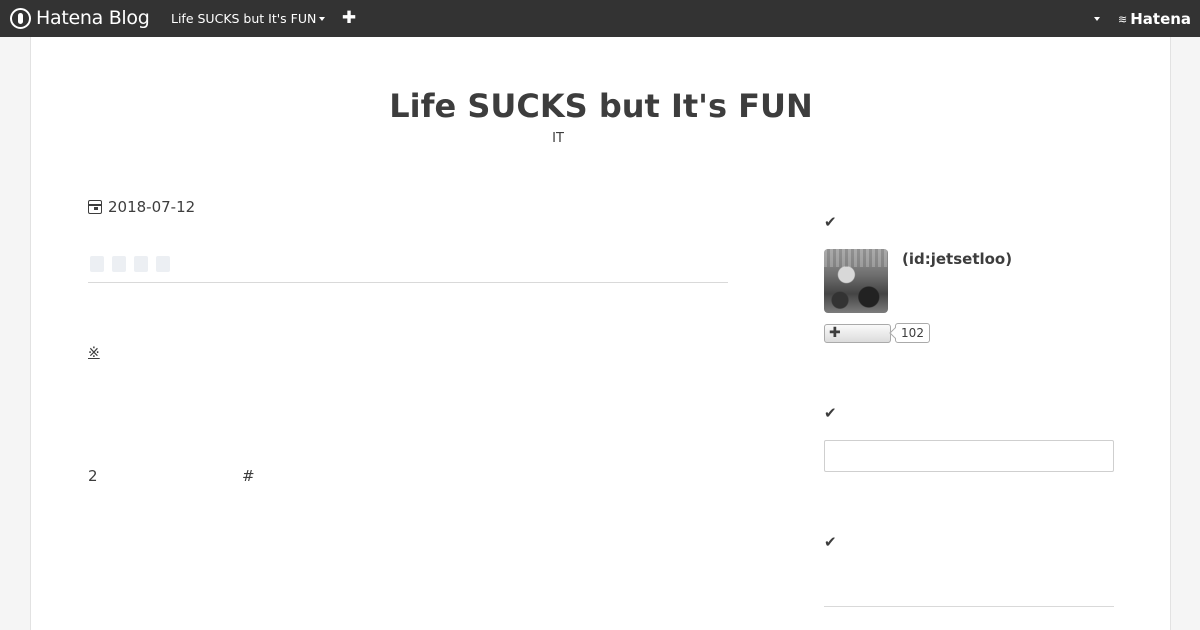  I want to click on article-body-number: 2, so click(93, 476).